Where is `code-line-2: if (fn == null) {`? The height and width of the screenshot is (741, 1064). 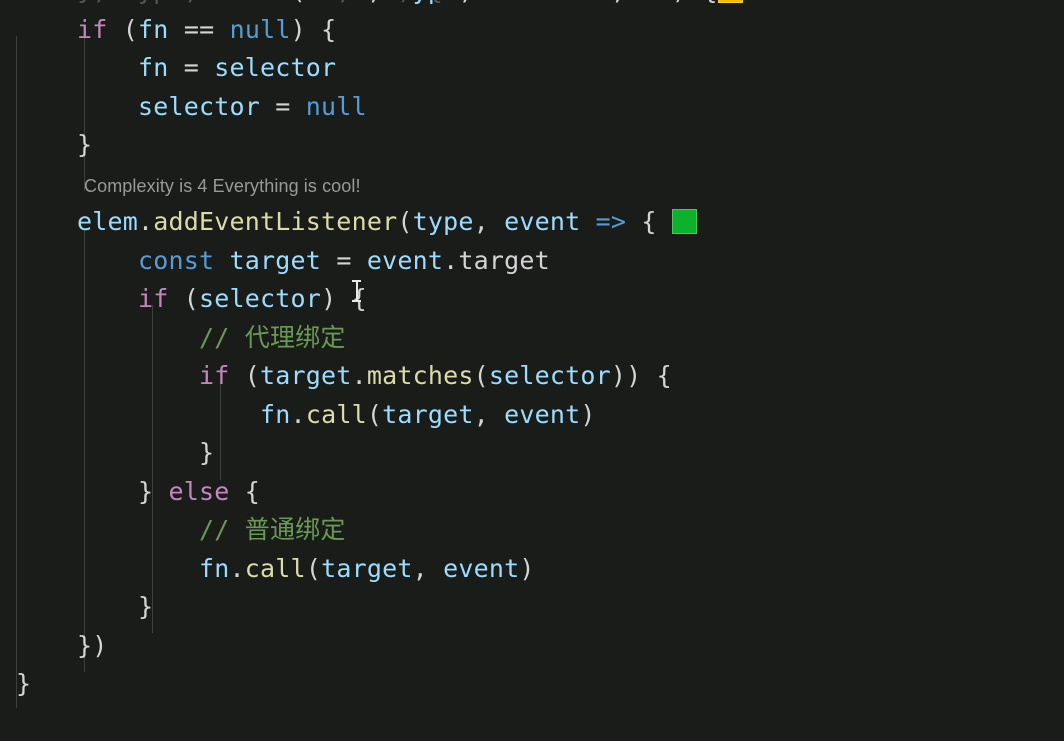
code-line-2: if (fn == null) { is located at coordinates (532, 30).